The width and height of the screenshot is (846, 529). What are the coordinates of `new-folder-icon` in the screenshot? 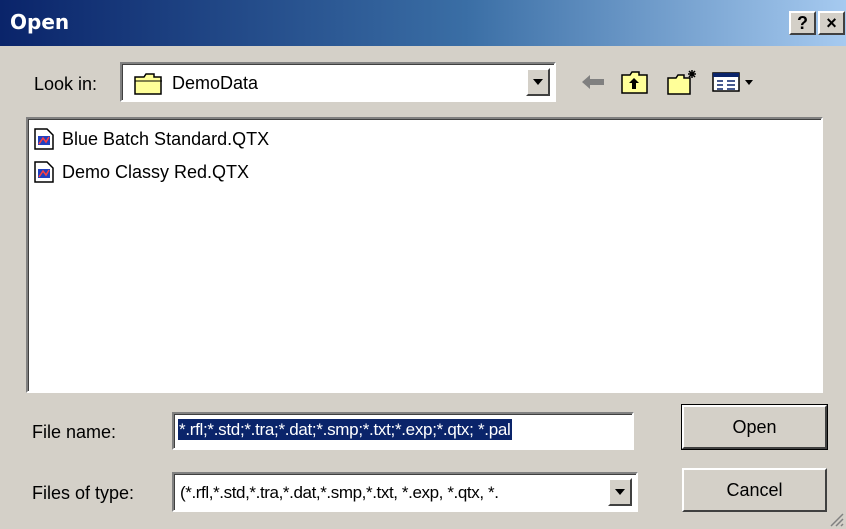 It's located at (681, 82).